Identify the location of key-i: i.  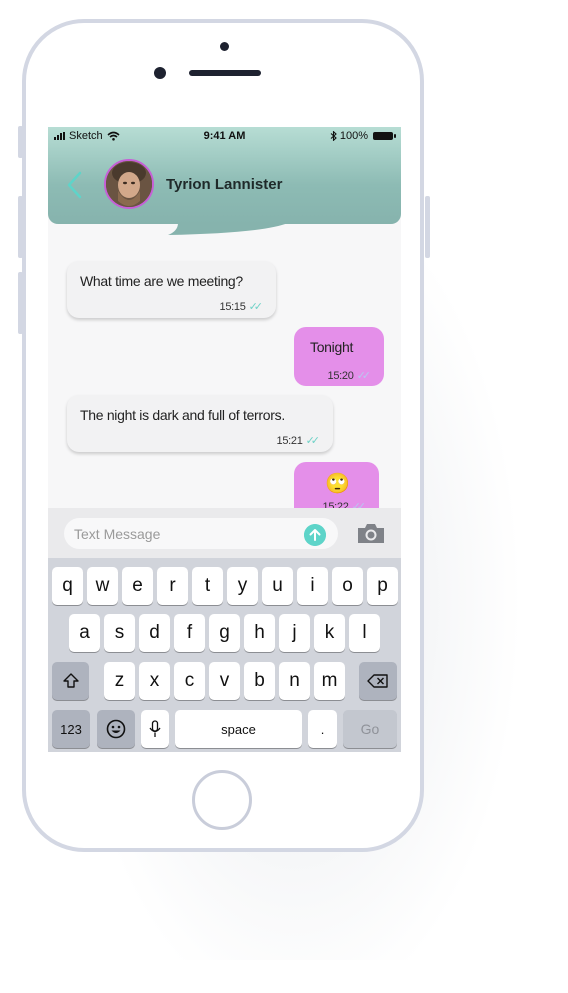
(312, 586).